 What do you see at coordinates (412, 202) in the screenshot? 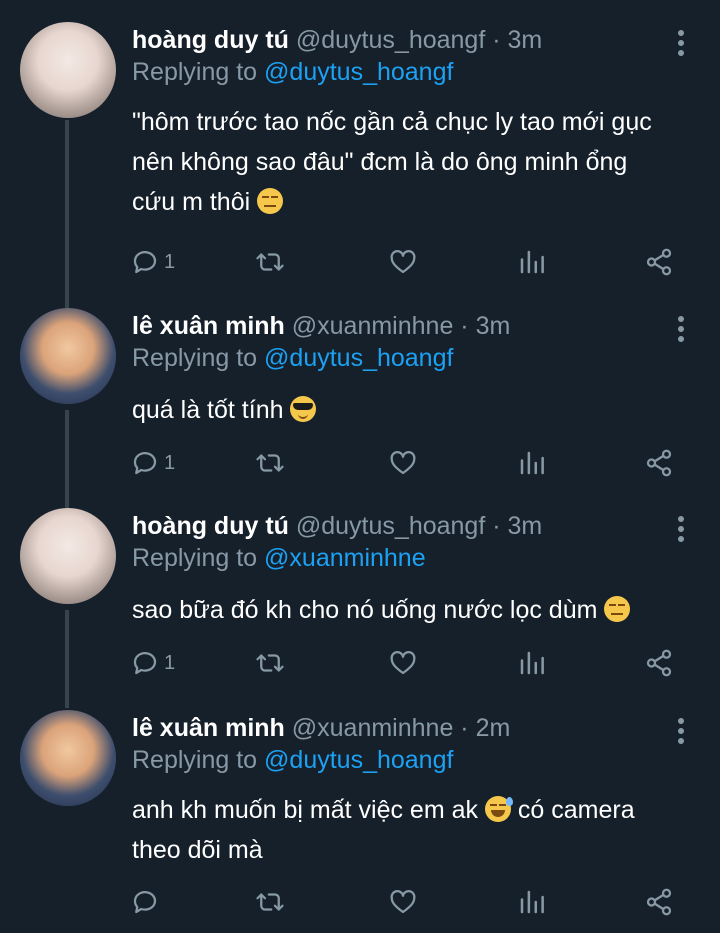
I see `tweet-text-line-wrap: cứu m thôi` at bounding box center [412, 202].